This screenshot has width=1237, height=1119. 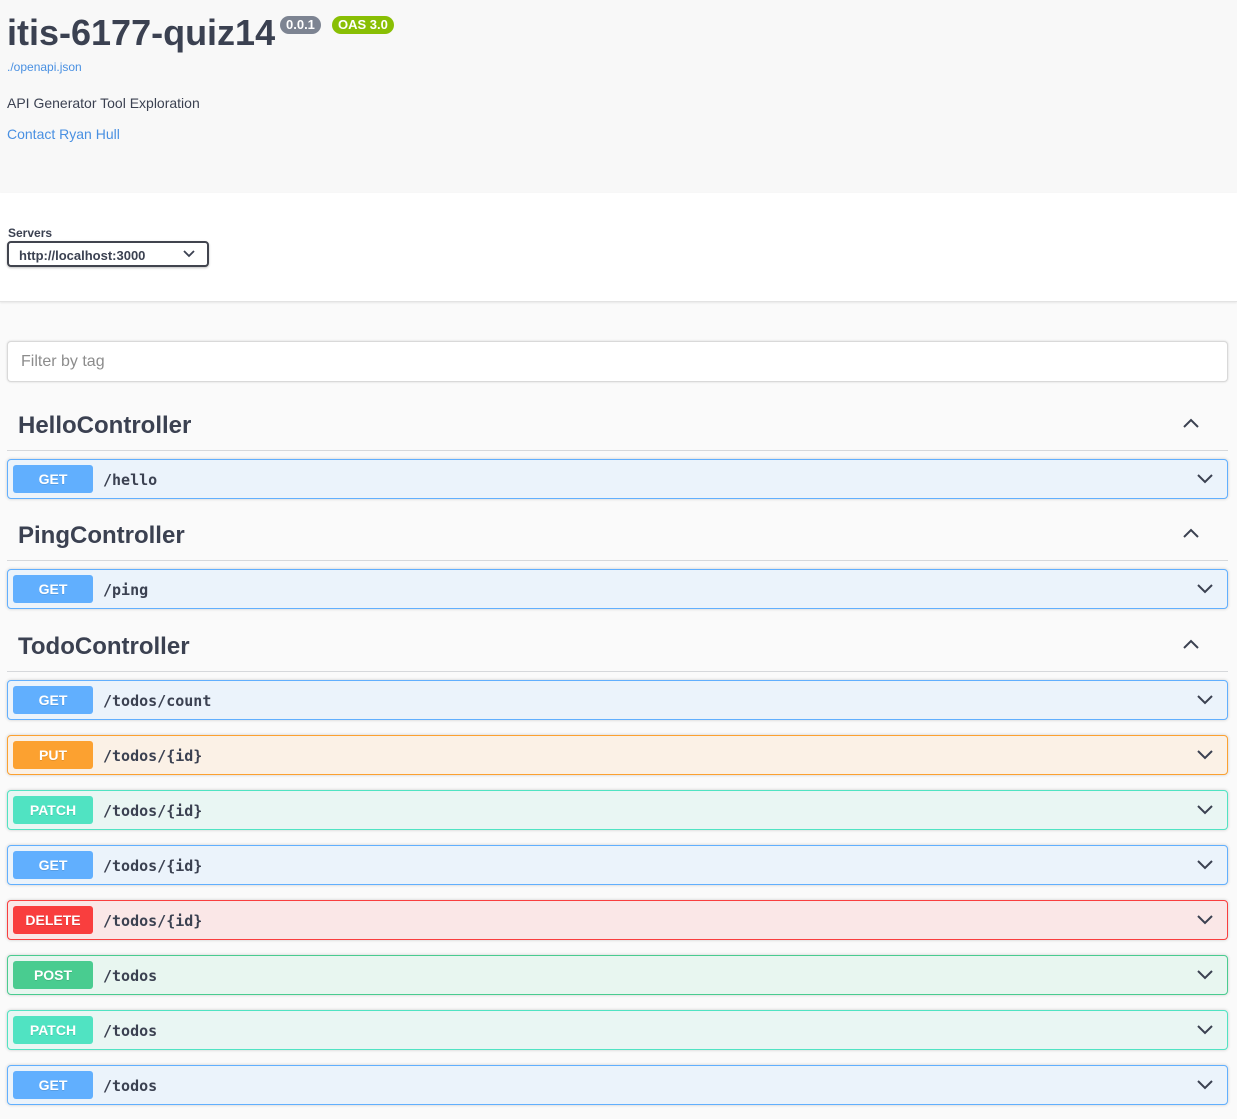 I want to click on version-badge: 0.0.1, so click(x=300, y=25).